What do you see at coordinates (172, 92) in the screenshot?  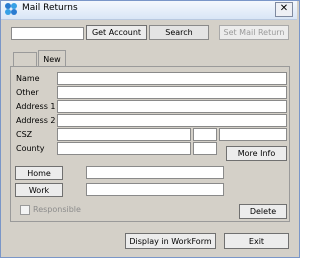 I see `other-field` at bounding box center [172, 92].